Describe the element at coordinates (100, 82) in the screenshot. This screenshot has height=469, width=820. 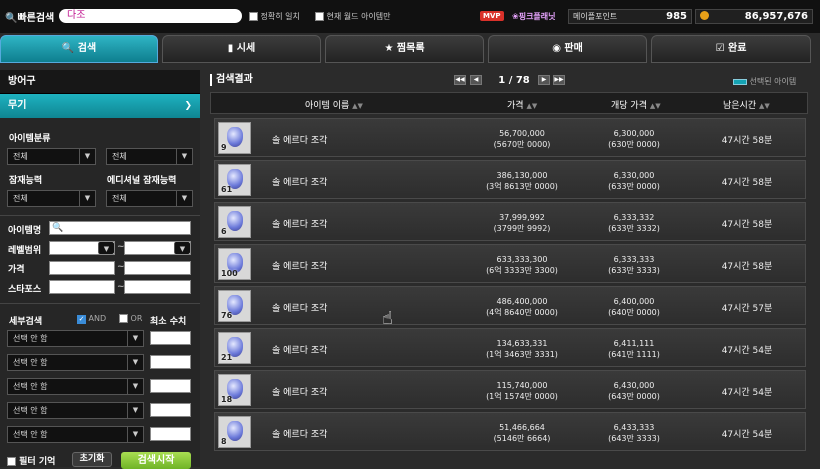
I see `category-header: 방어구` at that location.